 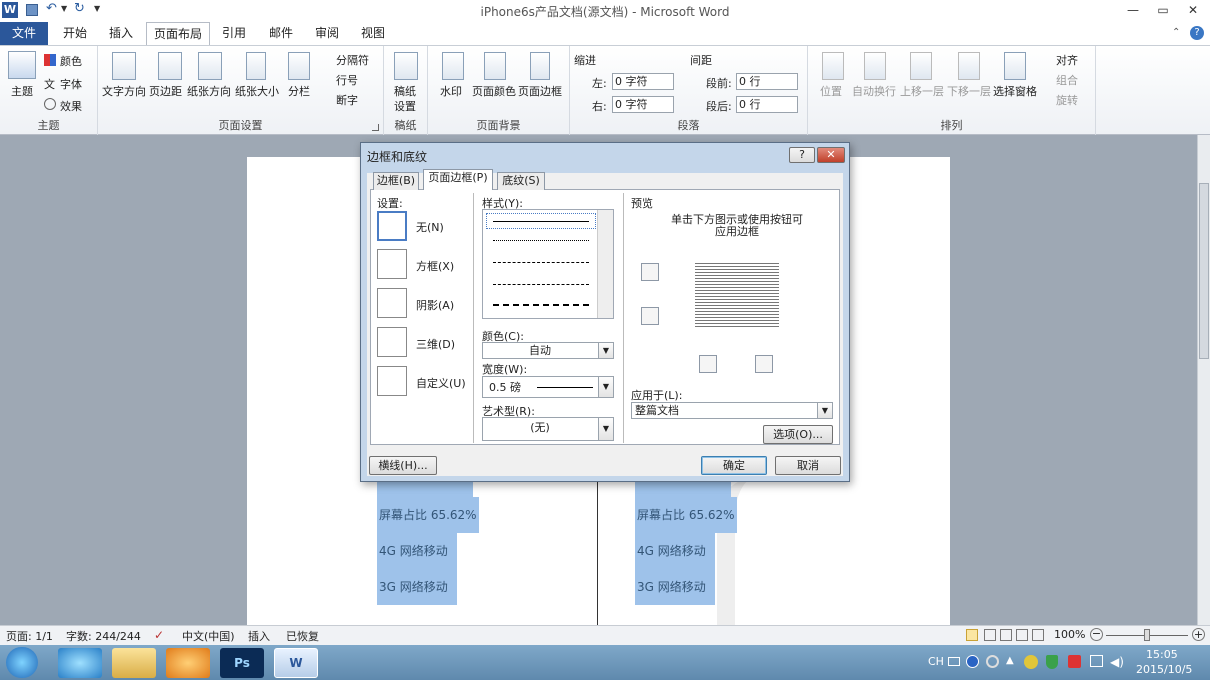 What do you see at coordinates (392, 303) in the screenshot?
I see `setting-shadow-icon` at bounding box center [392, 303].